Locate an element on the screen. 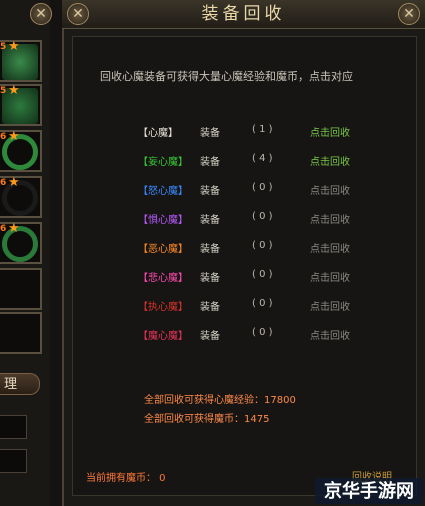  window-title: 装备回收 is located at coordinates (243, 14).